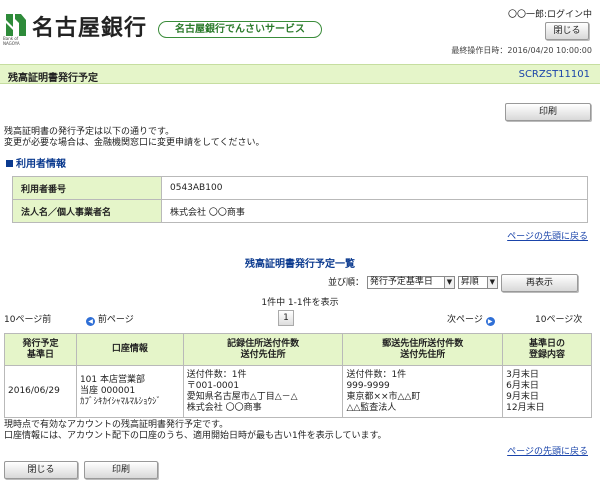 This screenshot has width=600, height=488. Describe the element at coordinates (477, 282) in the screenshot. I see `sort-order-select: 昇順 ▼` at that location.